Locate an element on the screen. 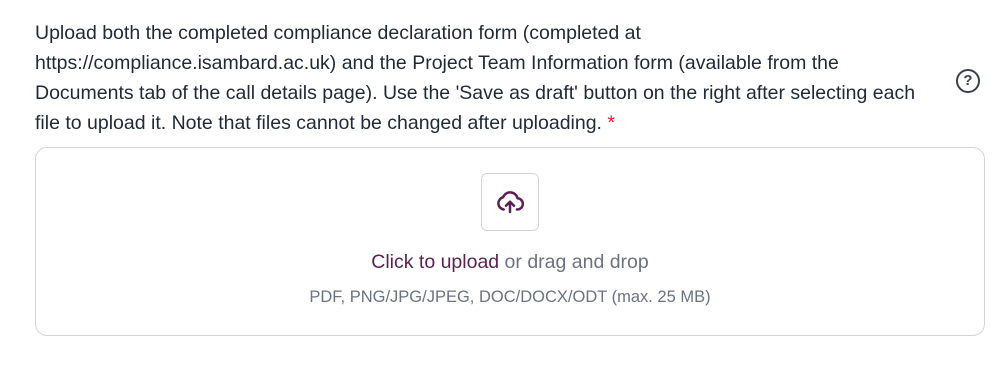 The image size is (1006, 372). cloud-upload-icon is located at coordinates (511, 202).